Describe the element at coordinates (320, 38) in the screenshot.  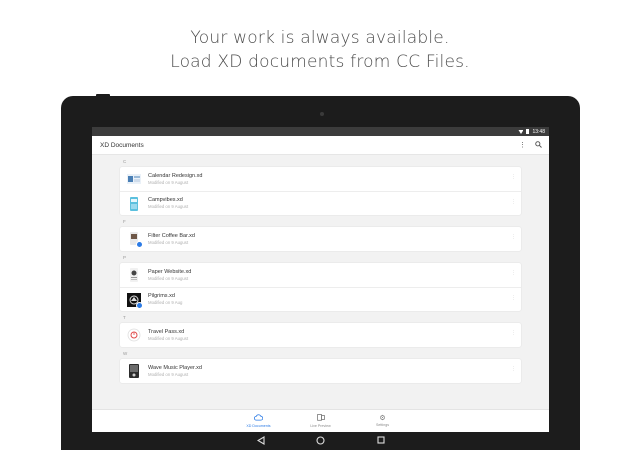
I see `headline-line-1: Your work is always available.` at that location.